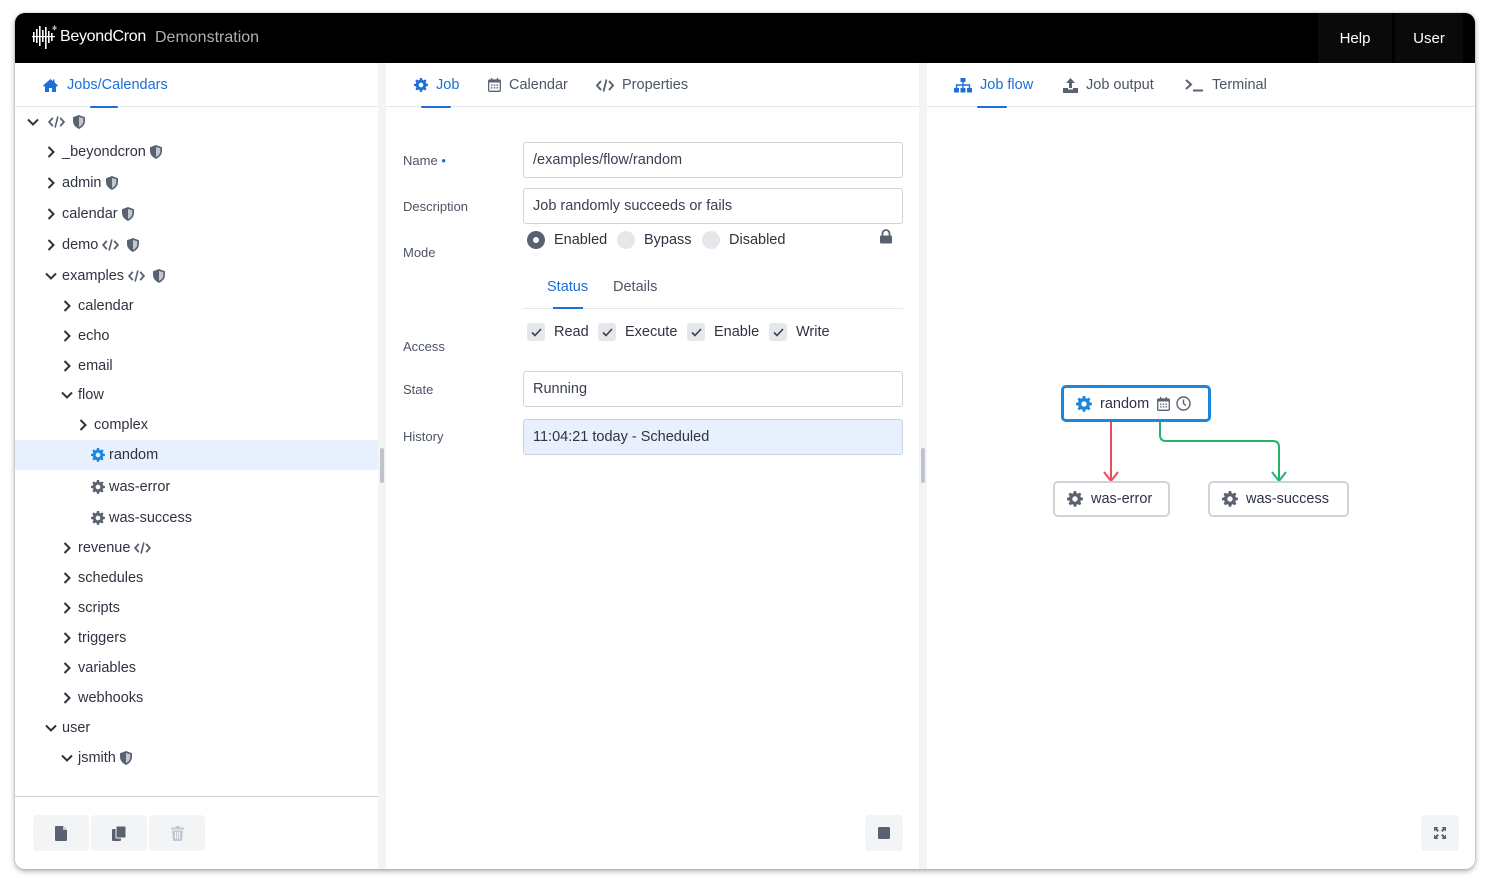 The width and height of the screenshot is (1490, 887). Describe the element at coordinates (713, 206) in the screenshot. I see `description-input: Job randomly succeeds or fails` at that location.